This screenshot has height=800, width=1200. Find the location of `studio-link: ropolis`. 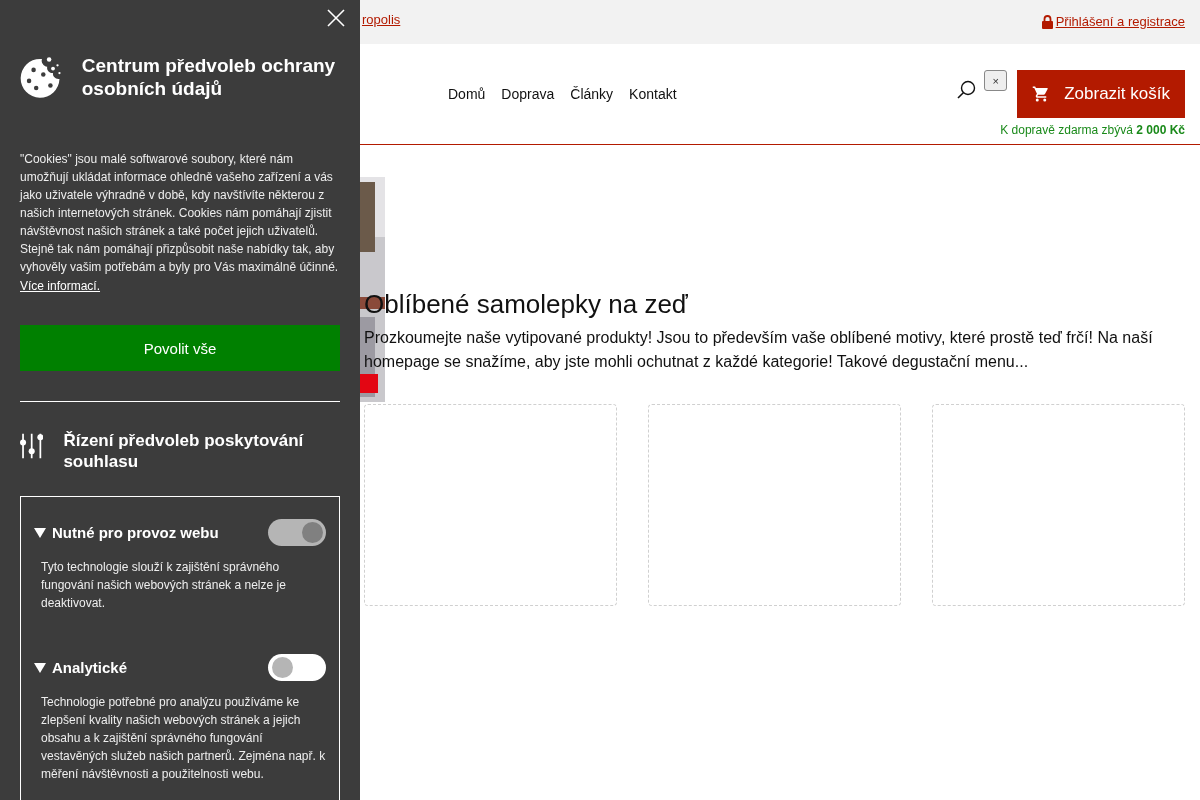

studio-link: ropolis is located at coordinates (381, 19).